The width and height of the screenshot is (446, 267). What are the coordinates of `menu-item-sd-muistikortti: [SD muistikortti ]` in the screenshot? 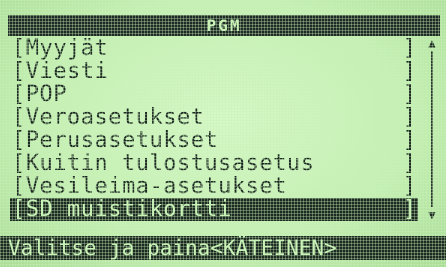 It's located at (214, 209).